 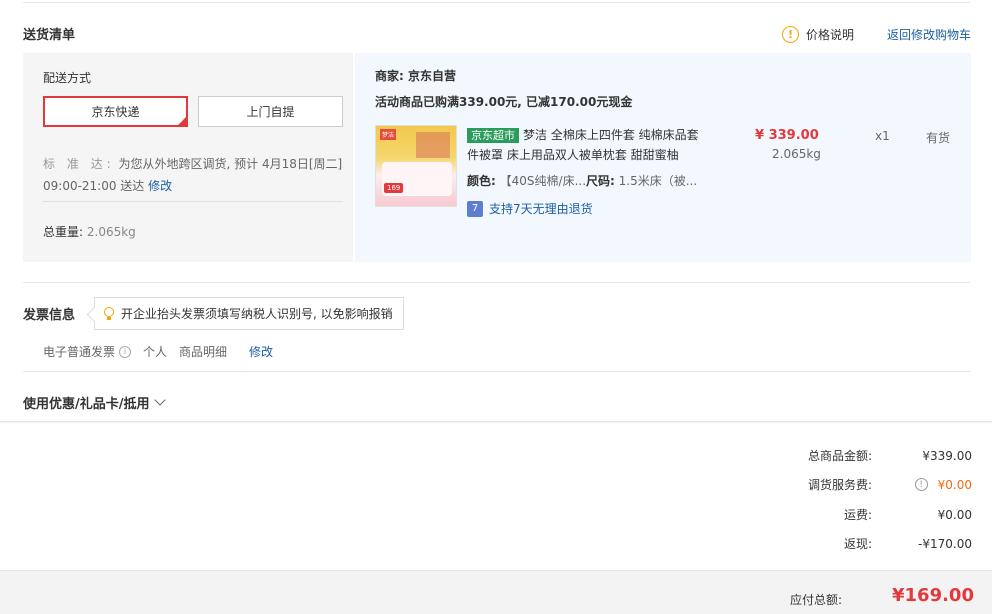 What do you see at coordinates (433, 145) in the screenshot?
I see `thumb-wall-art` at bounding box center [433, 145].